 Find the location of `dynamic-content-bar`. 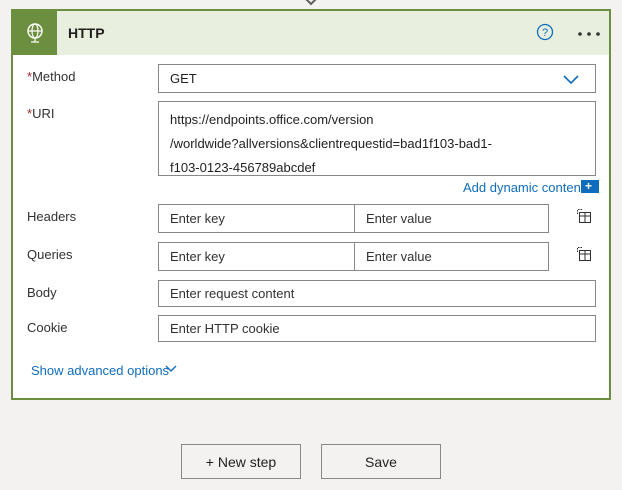

dynamic-content-bar is located at coordinates (597, 186).